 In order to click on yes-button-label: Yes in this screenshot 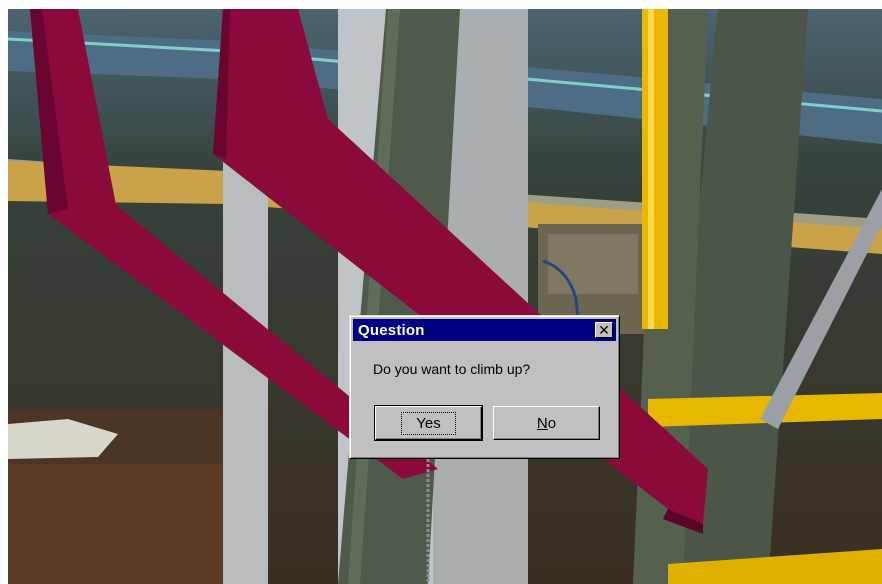, I will do `click(428, 423)`.